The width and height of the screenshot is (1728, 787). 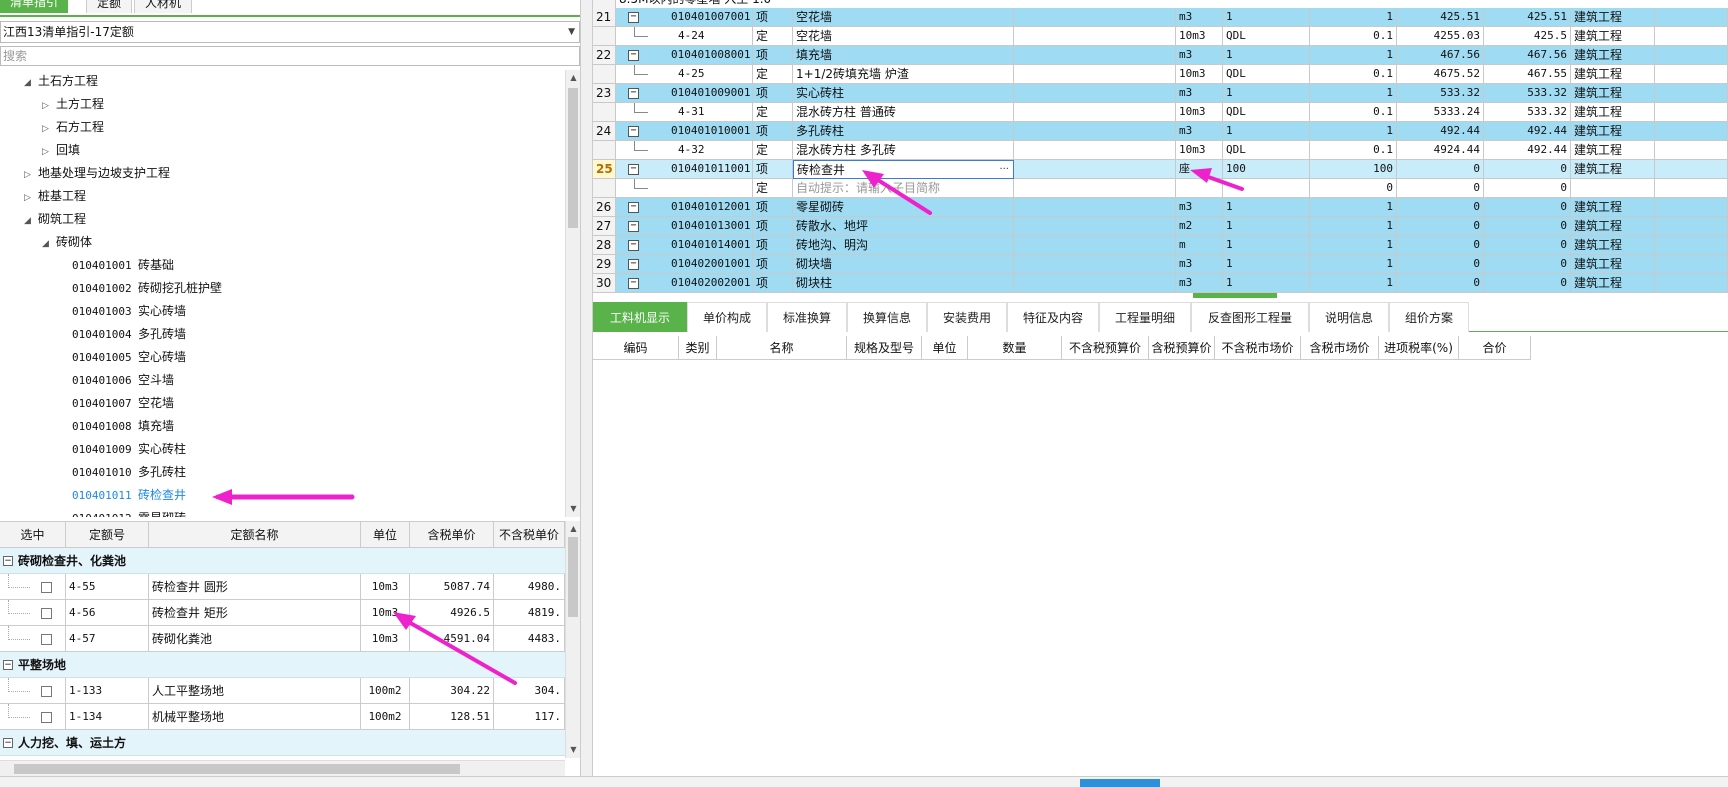 I want to click on tree-node: 010401006 空斗墙, so click(x=123, y=380).